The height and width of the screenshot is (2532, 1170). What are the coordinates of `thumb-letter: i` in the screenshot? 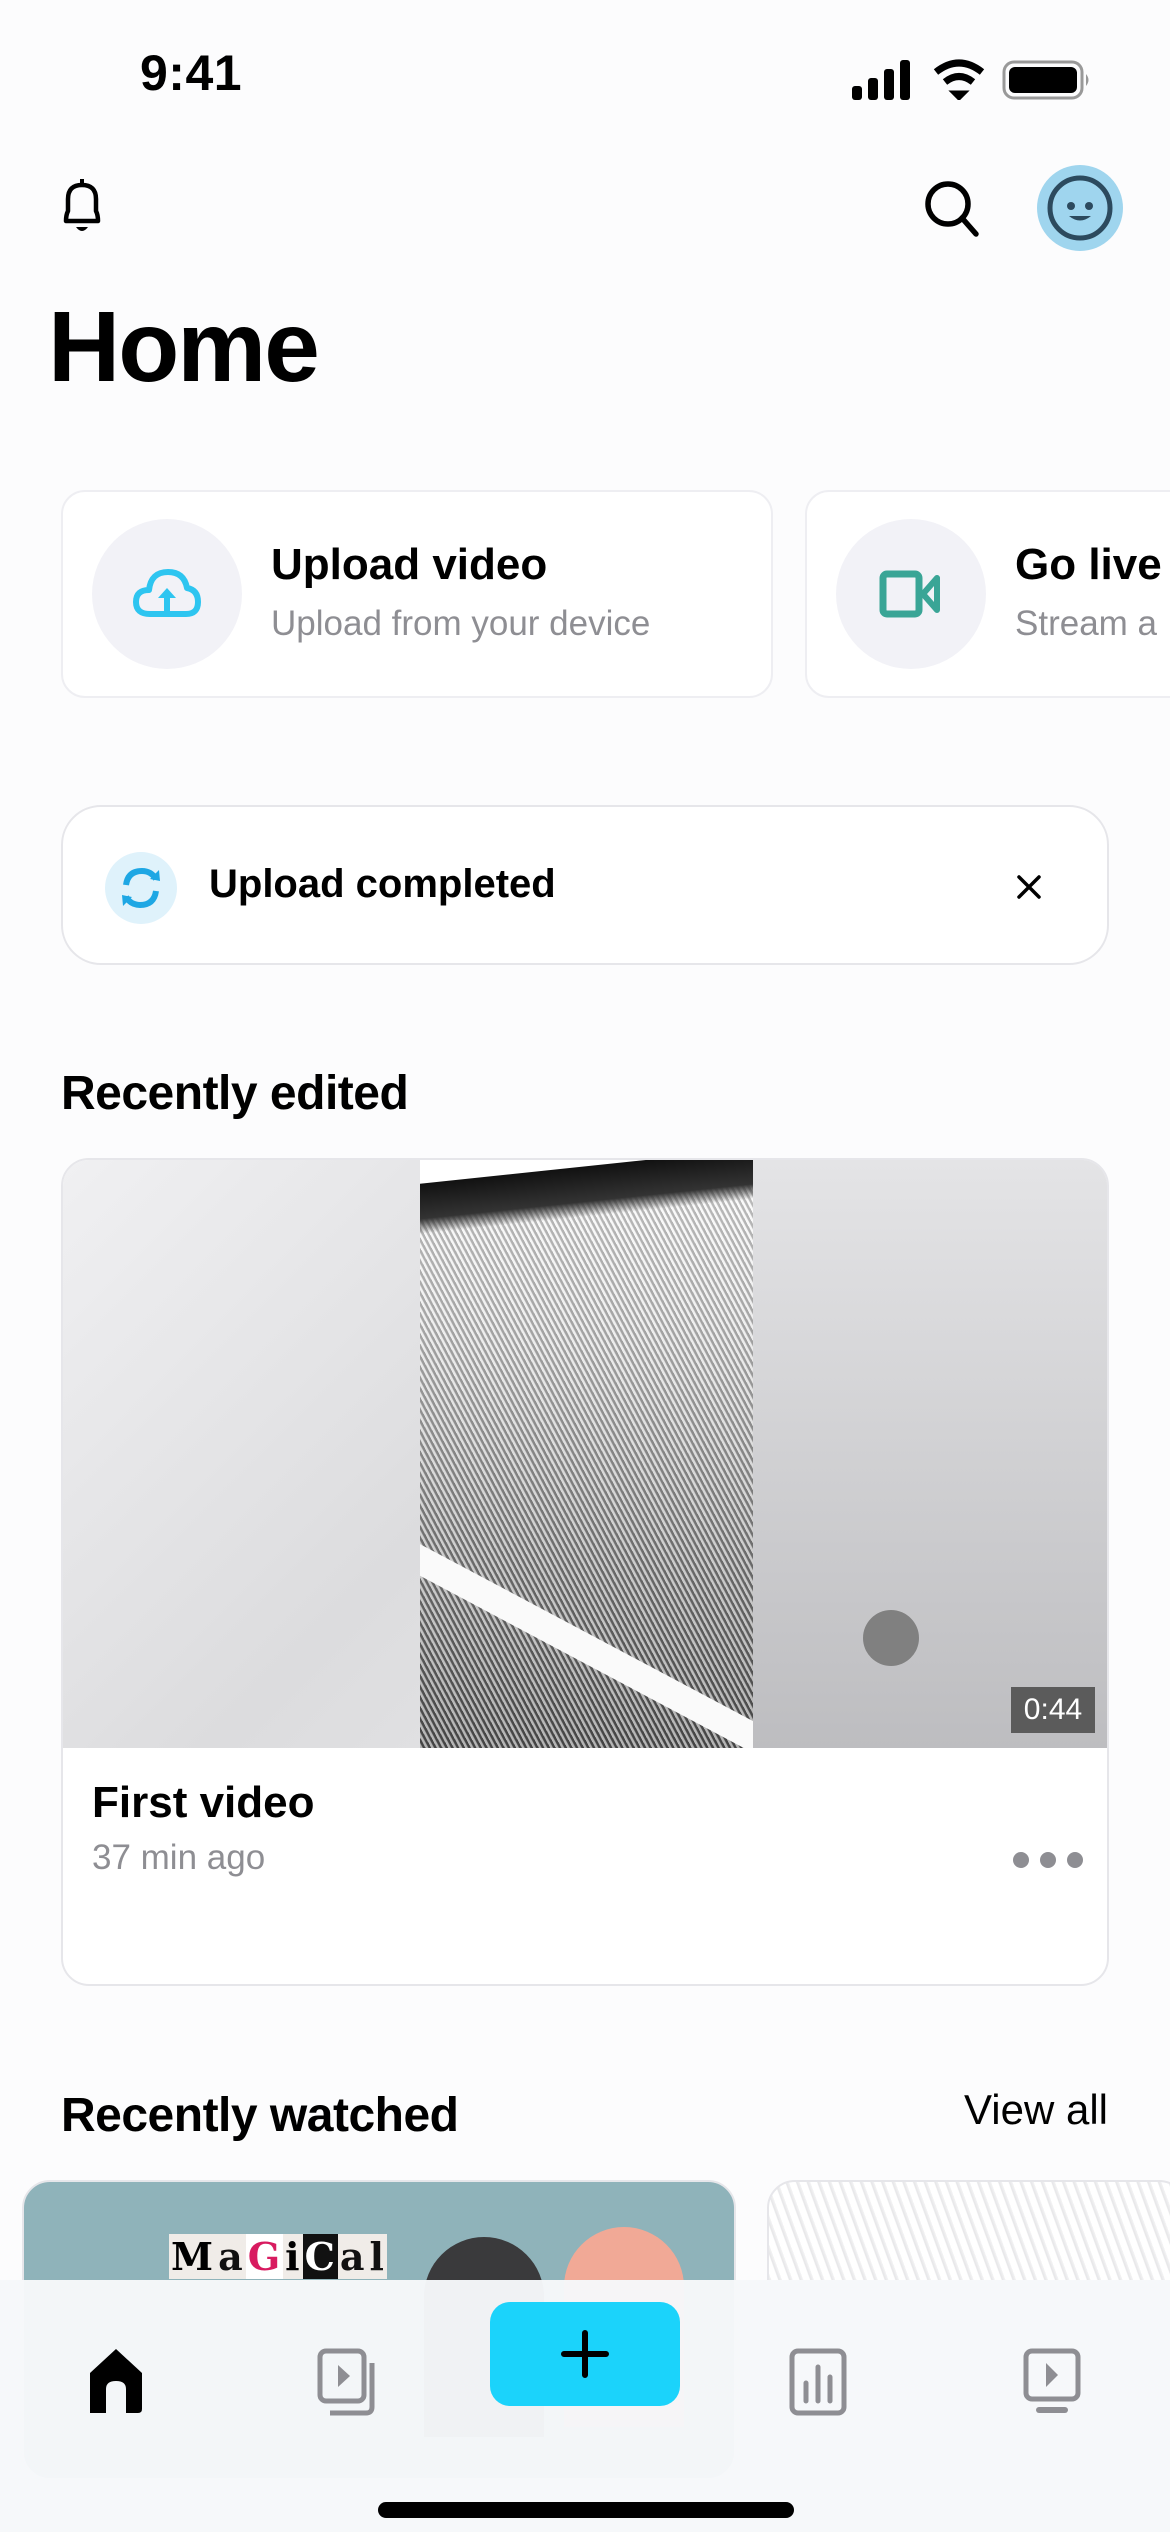 It's located at (293, 2256).